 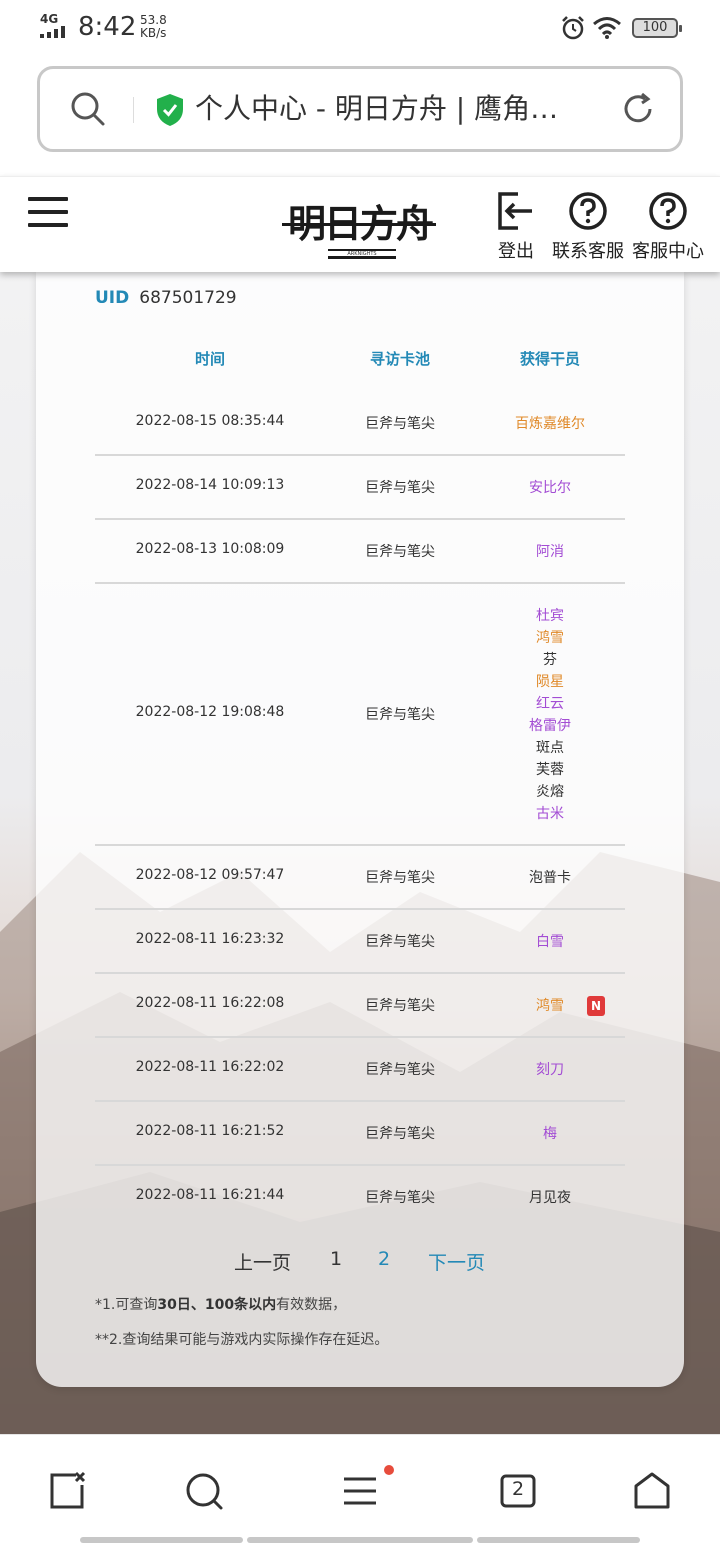 What do you see at coordinates (360, 1261) in the screenshot?
I see `pagination: 上一页 1 2 下一页` at bounding box center [360, 1261].